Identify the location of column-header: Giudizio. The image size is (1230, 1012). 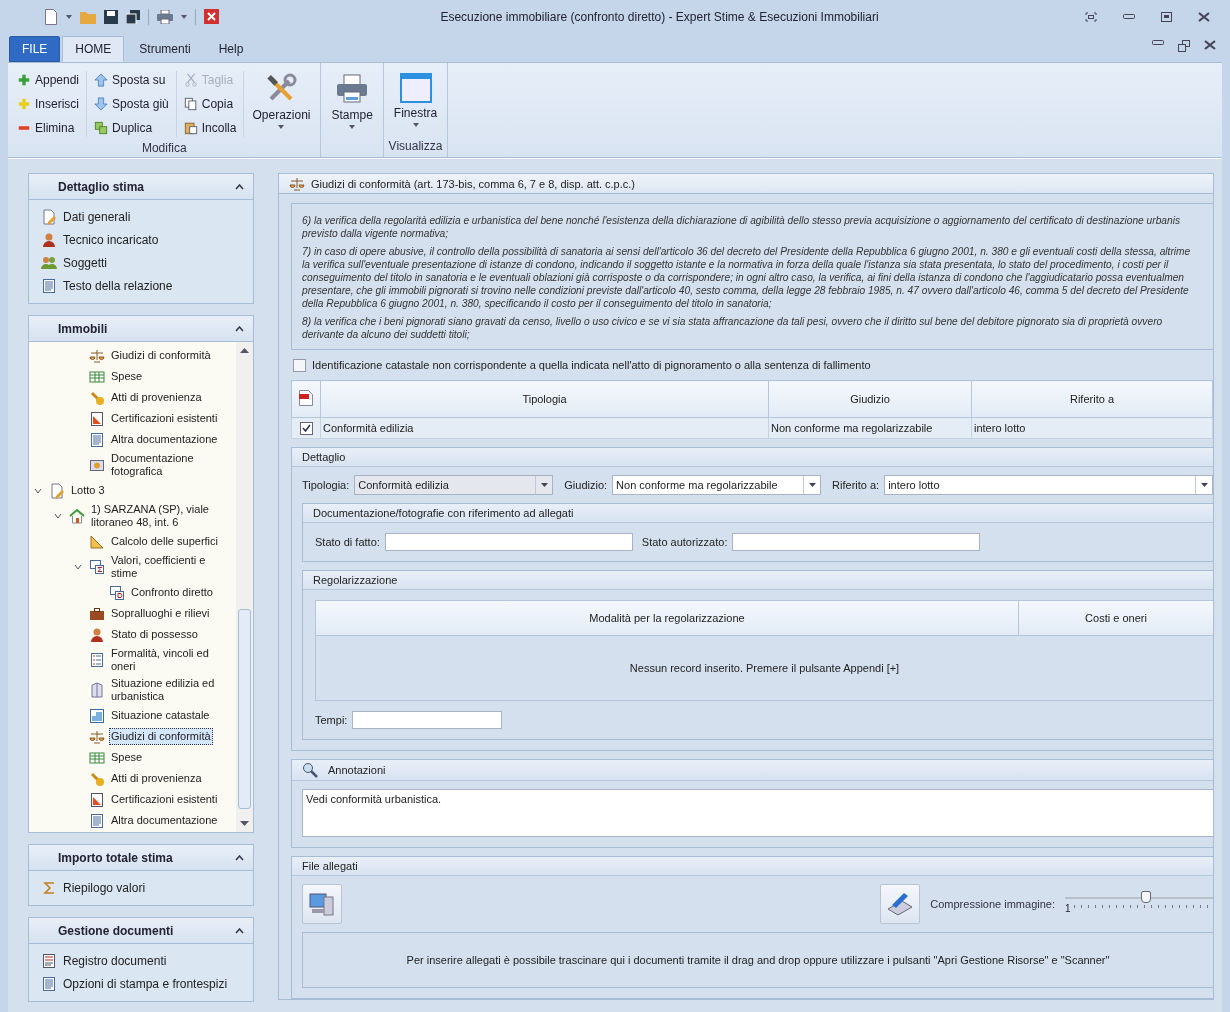
(870, 399).